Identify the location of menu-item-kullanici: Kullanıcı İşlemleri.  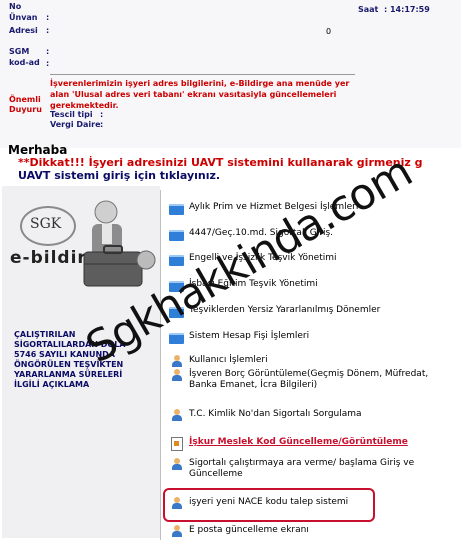
(218, 361).